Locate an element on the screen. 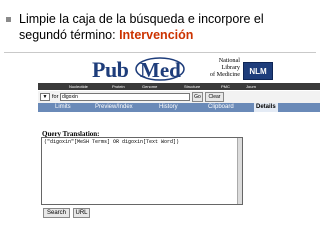  nav-item-genome: Genome is located at coordinates (149, 86).